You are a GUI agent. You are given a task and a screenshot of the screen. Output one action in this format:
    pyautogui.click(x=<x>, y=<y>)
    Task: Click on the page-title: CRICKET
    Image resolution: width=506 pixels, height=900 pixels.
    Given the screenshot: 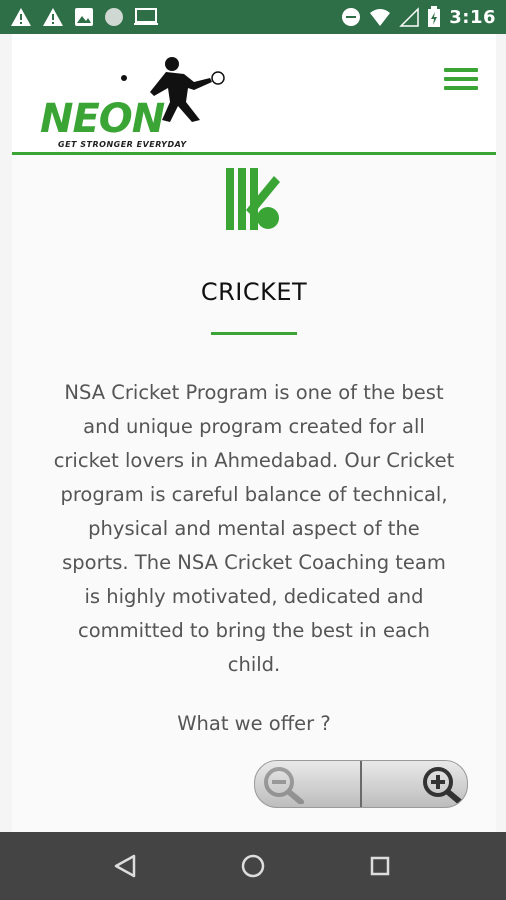 What is the action you would take?
    pyautogui.click(x=254, y=292)
    